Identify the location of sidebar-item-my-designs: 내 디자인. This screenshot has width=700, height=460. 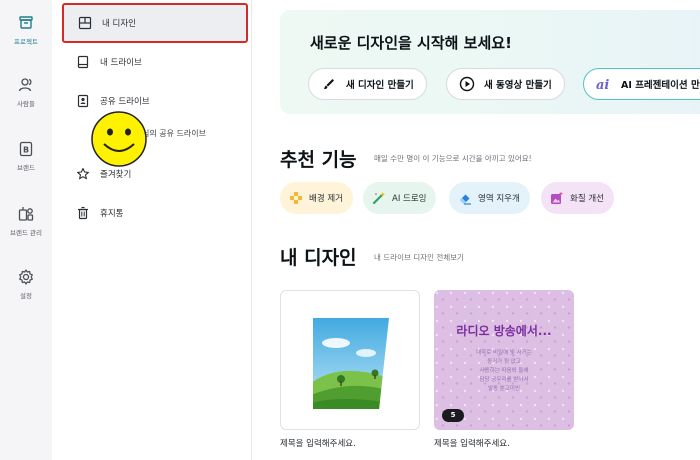
(155, 23).